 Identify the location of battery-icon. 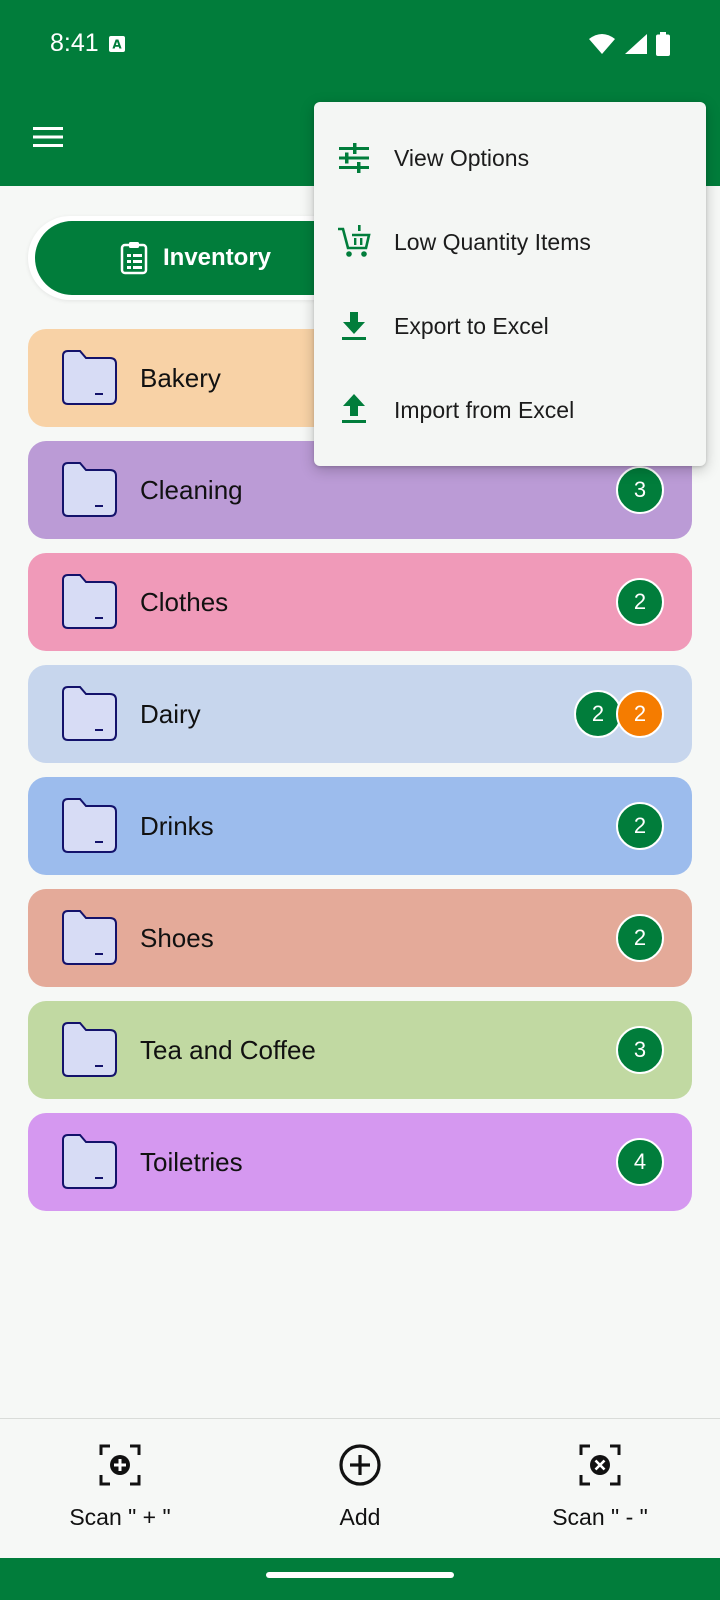
(663, 44).